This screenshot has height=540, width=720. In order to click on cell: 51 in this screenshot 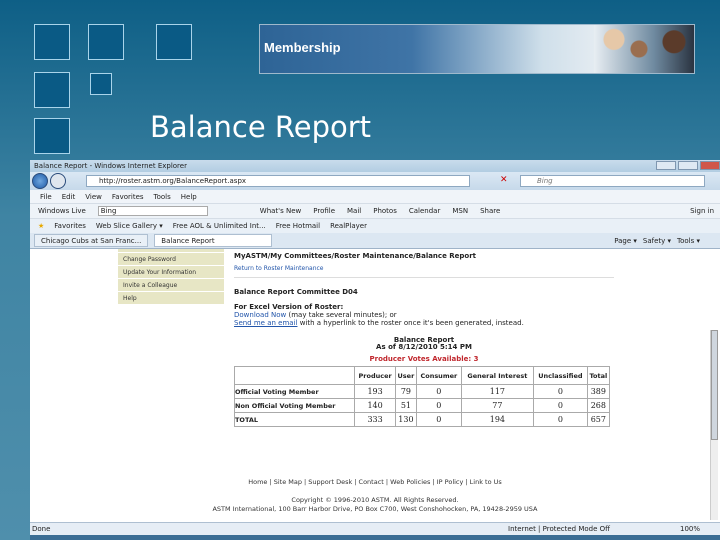, I will do `click(405, 405)`.